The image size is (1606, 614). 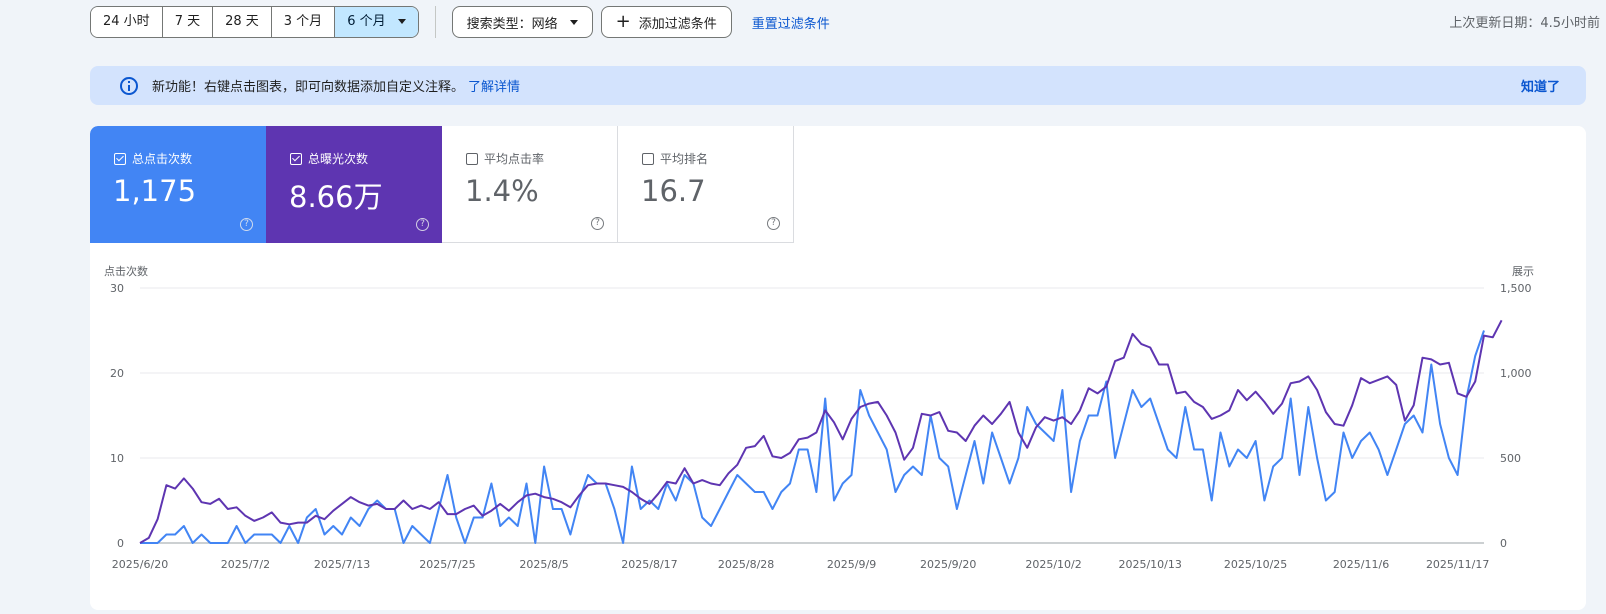 I want to click on add-filter-label: 添加过滤条件, so click(x=677, y=24).